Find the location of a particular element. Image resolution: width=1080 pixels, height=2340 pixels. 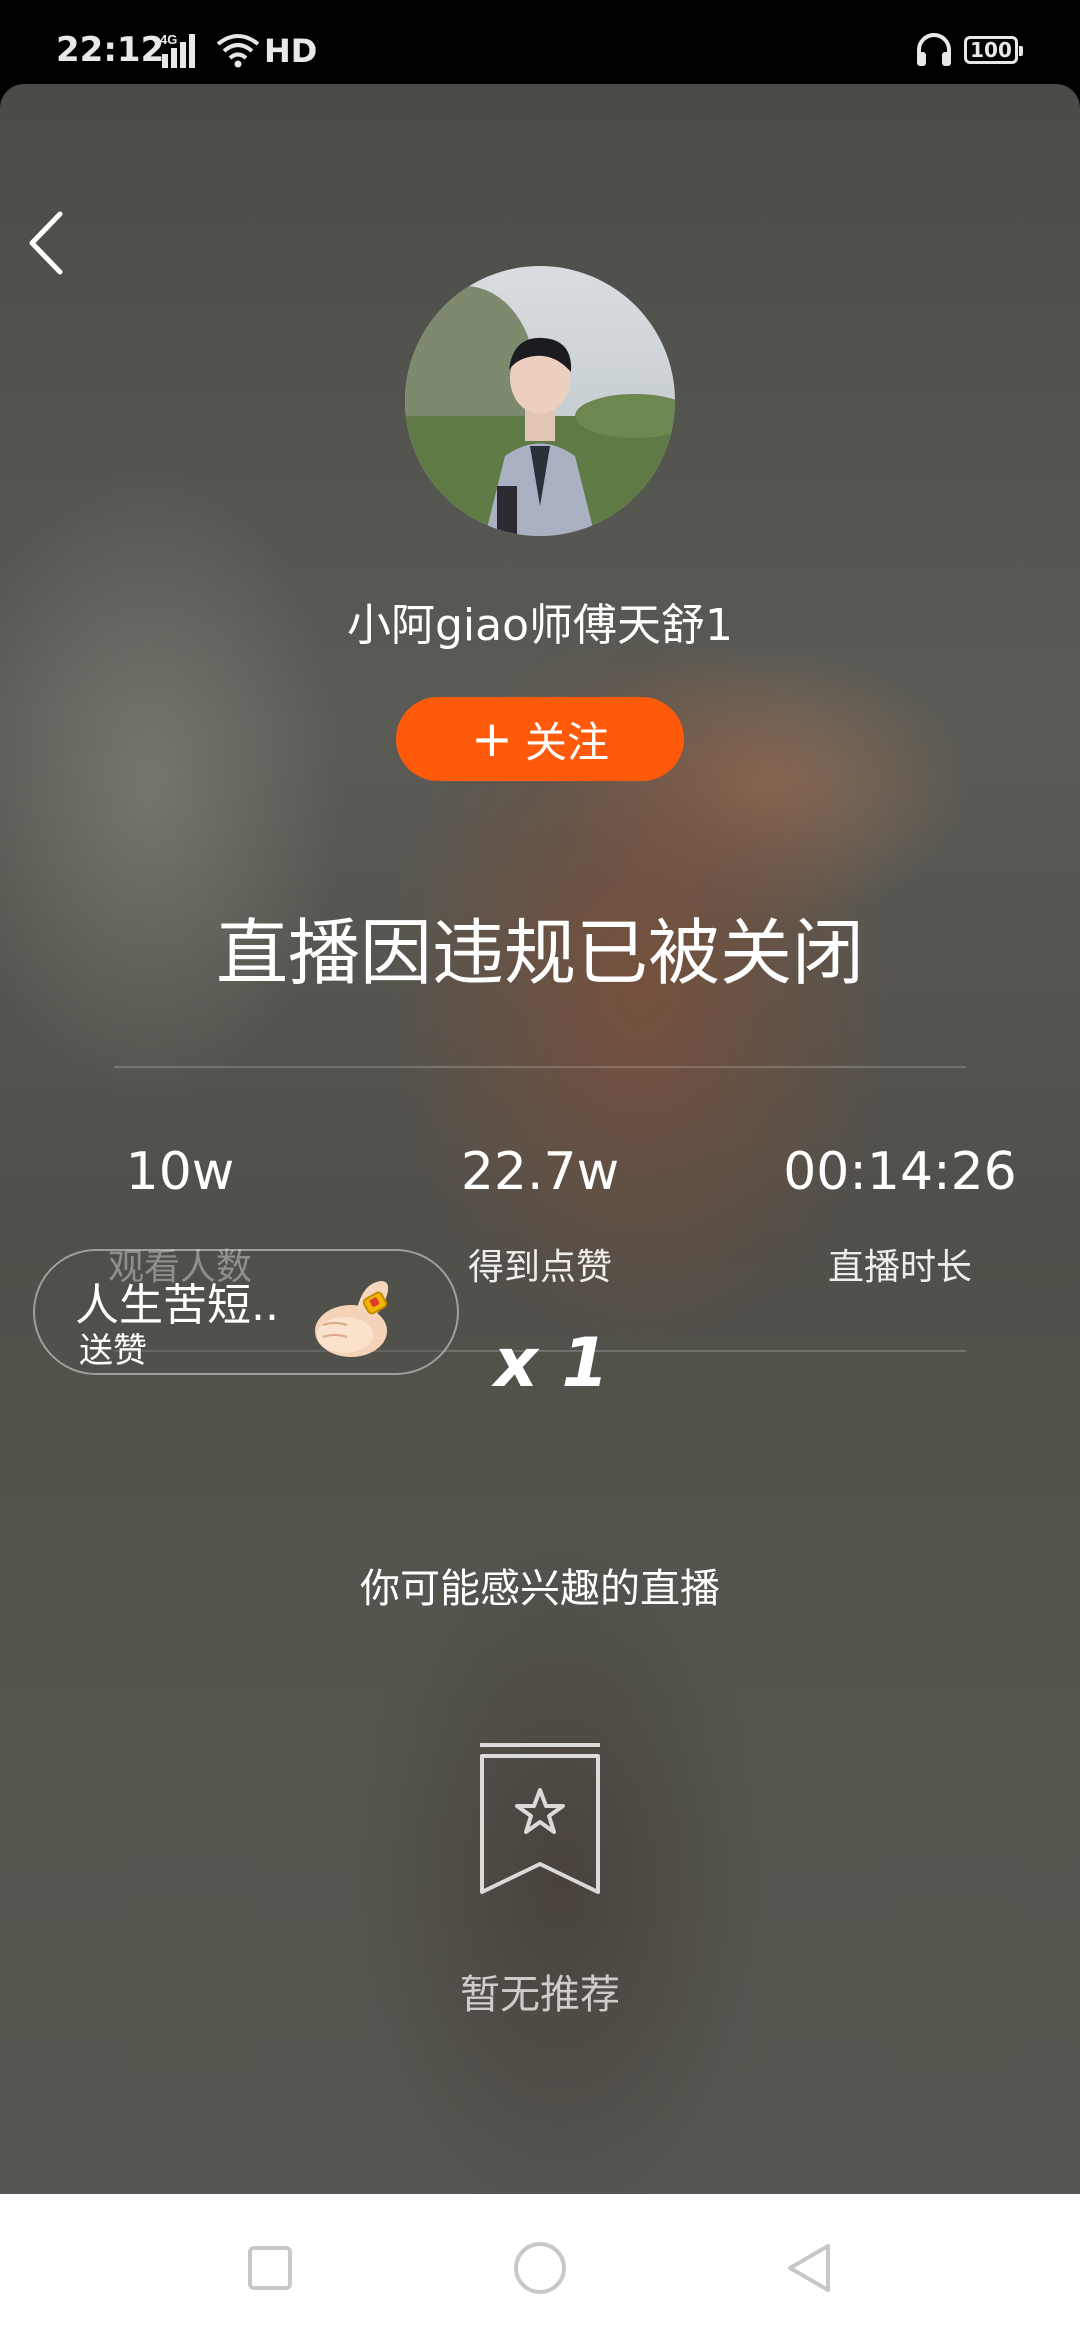

stat-duration: 00:14:26 直播时长 is located at coordinates (900, 1216).